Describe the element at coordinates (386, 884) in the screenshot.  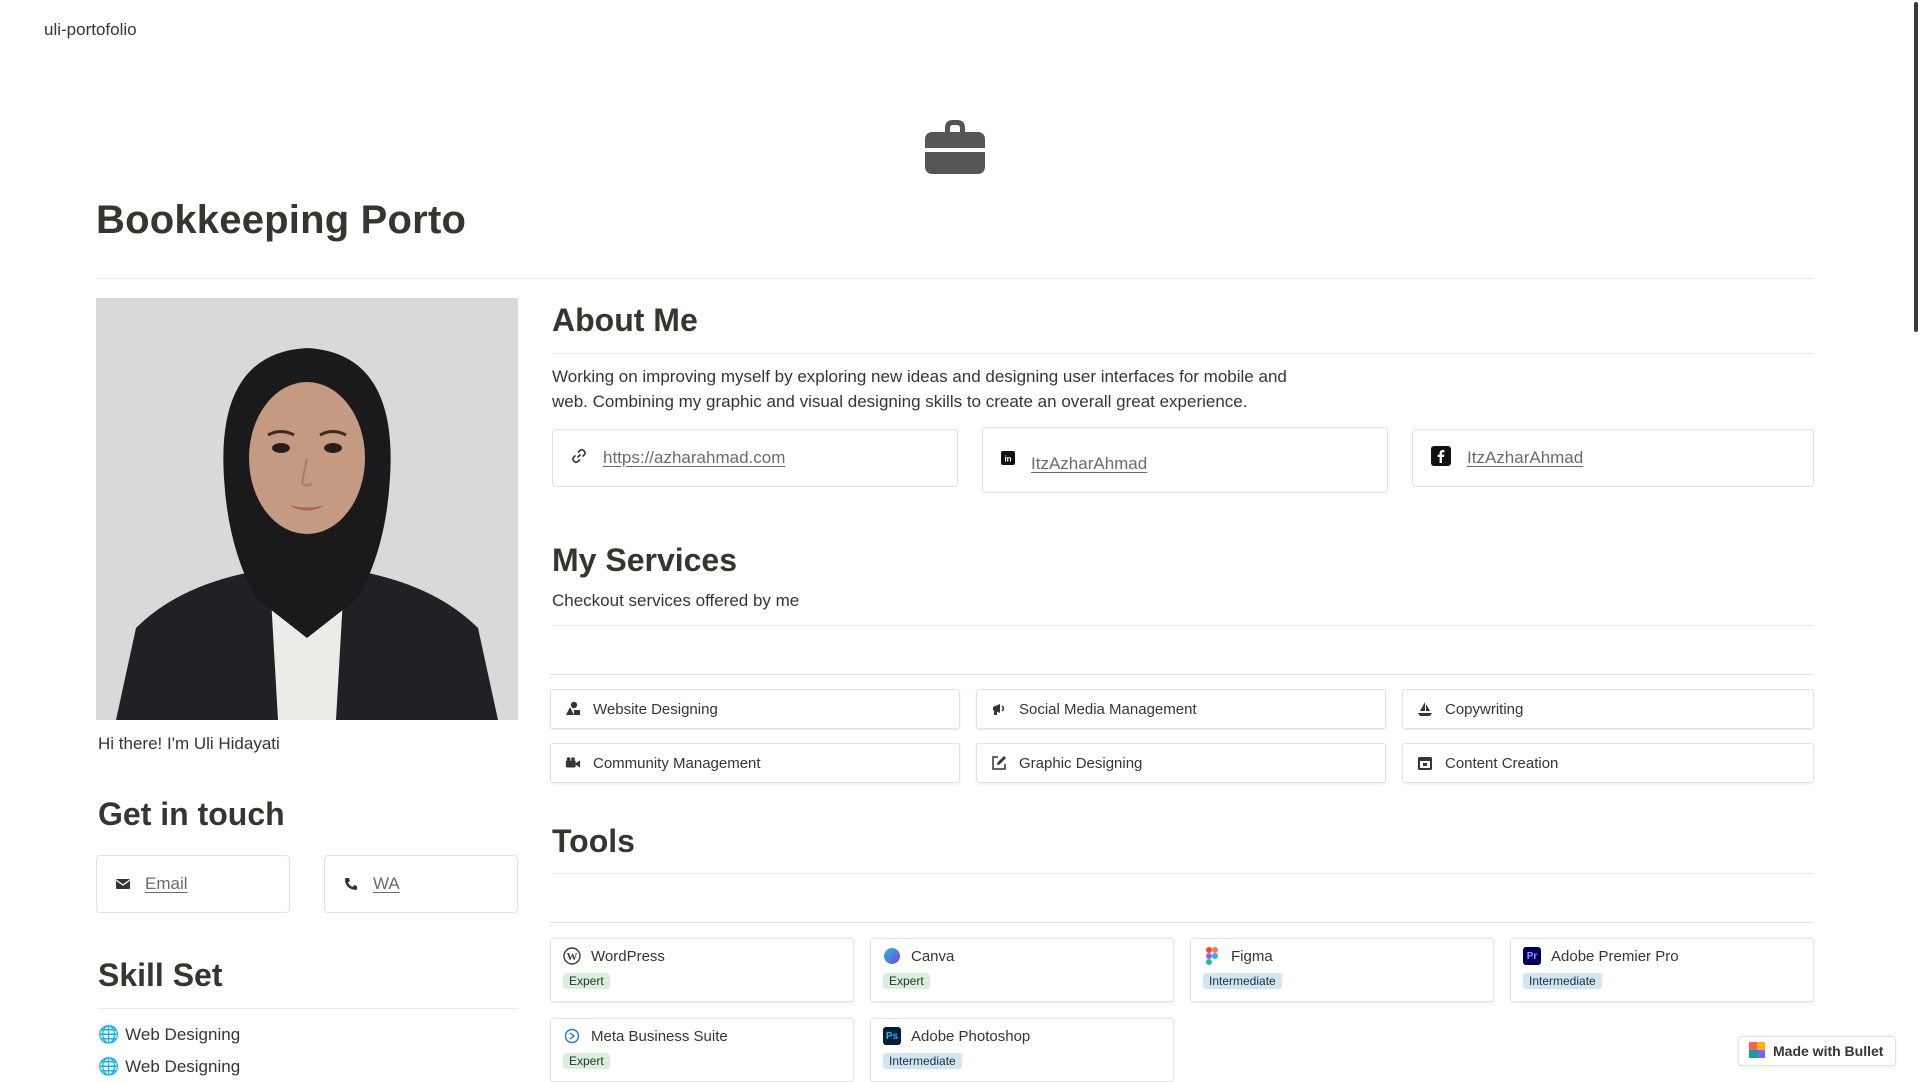
I see `wa-link: WA` at that location.